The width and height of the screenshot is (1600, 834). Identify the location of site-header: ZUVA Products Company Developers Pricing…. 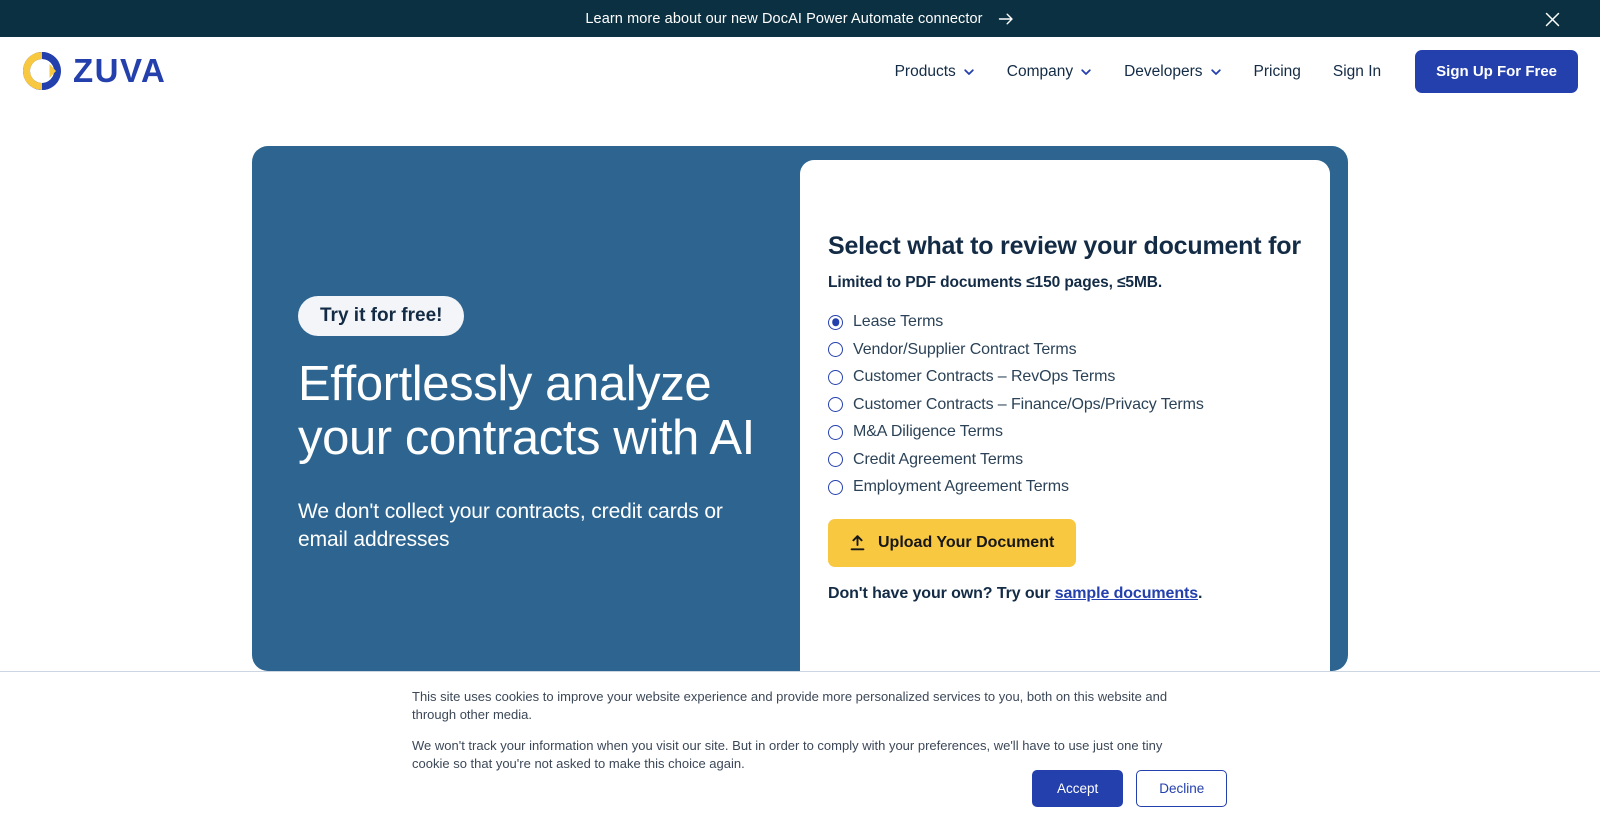
(800, 71).